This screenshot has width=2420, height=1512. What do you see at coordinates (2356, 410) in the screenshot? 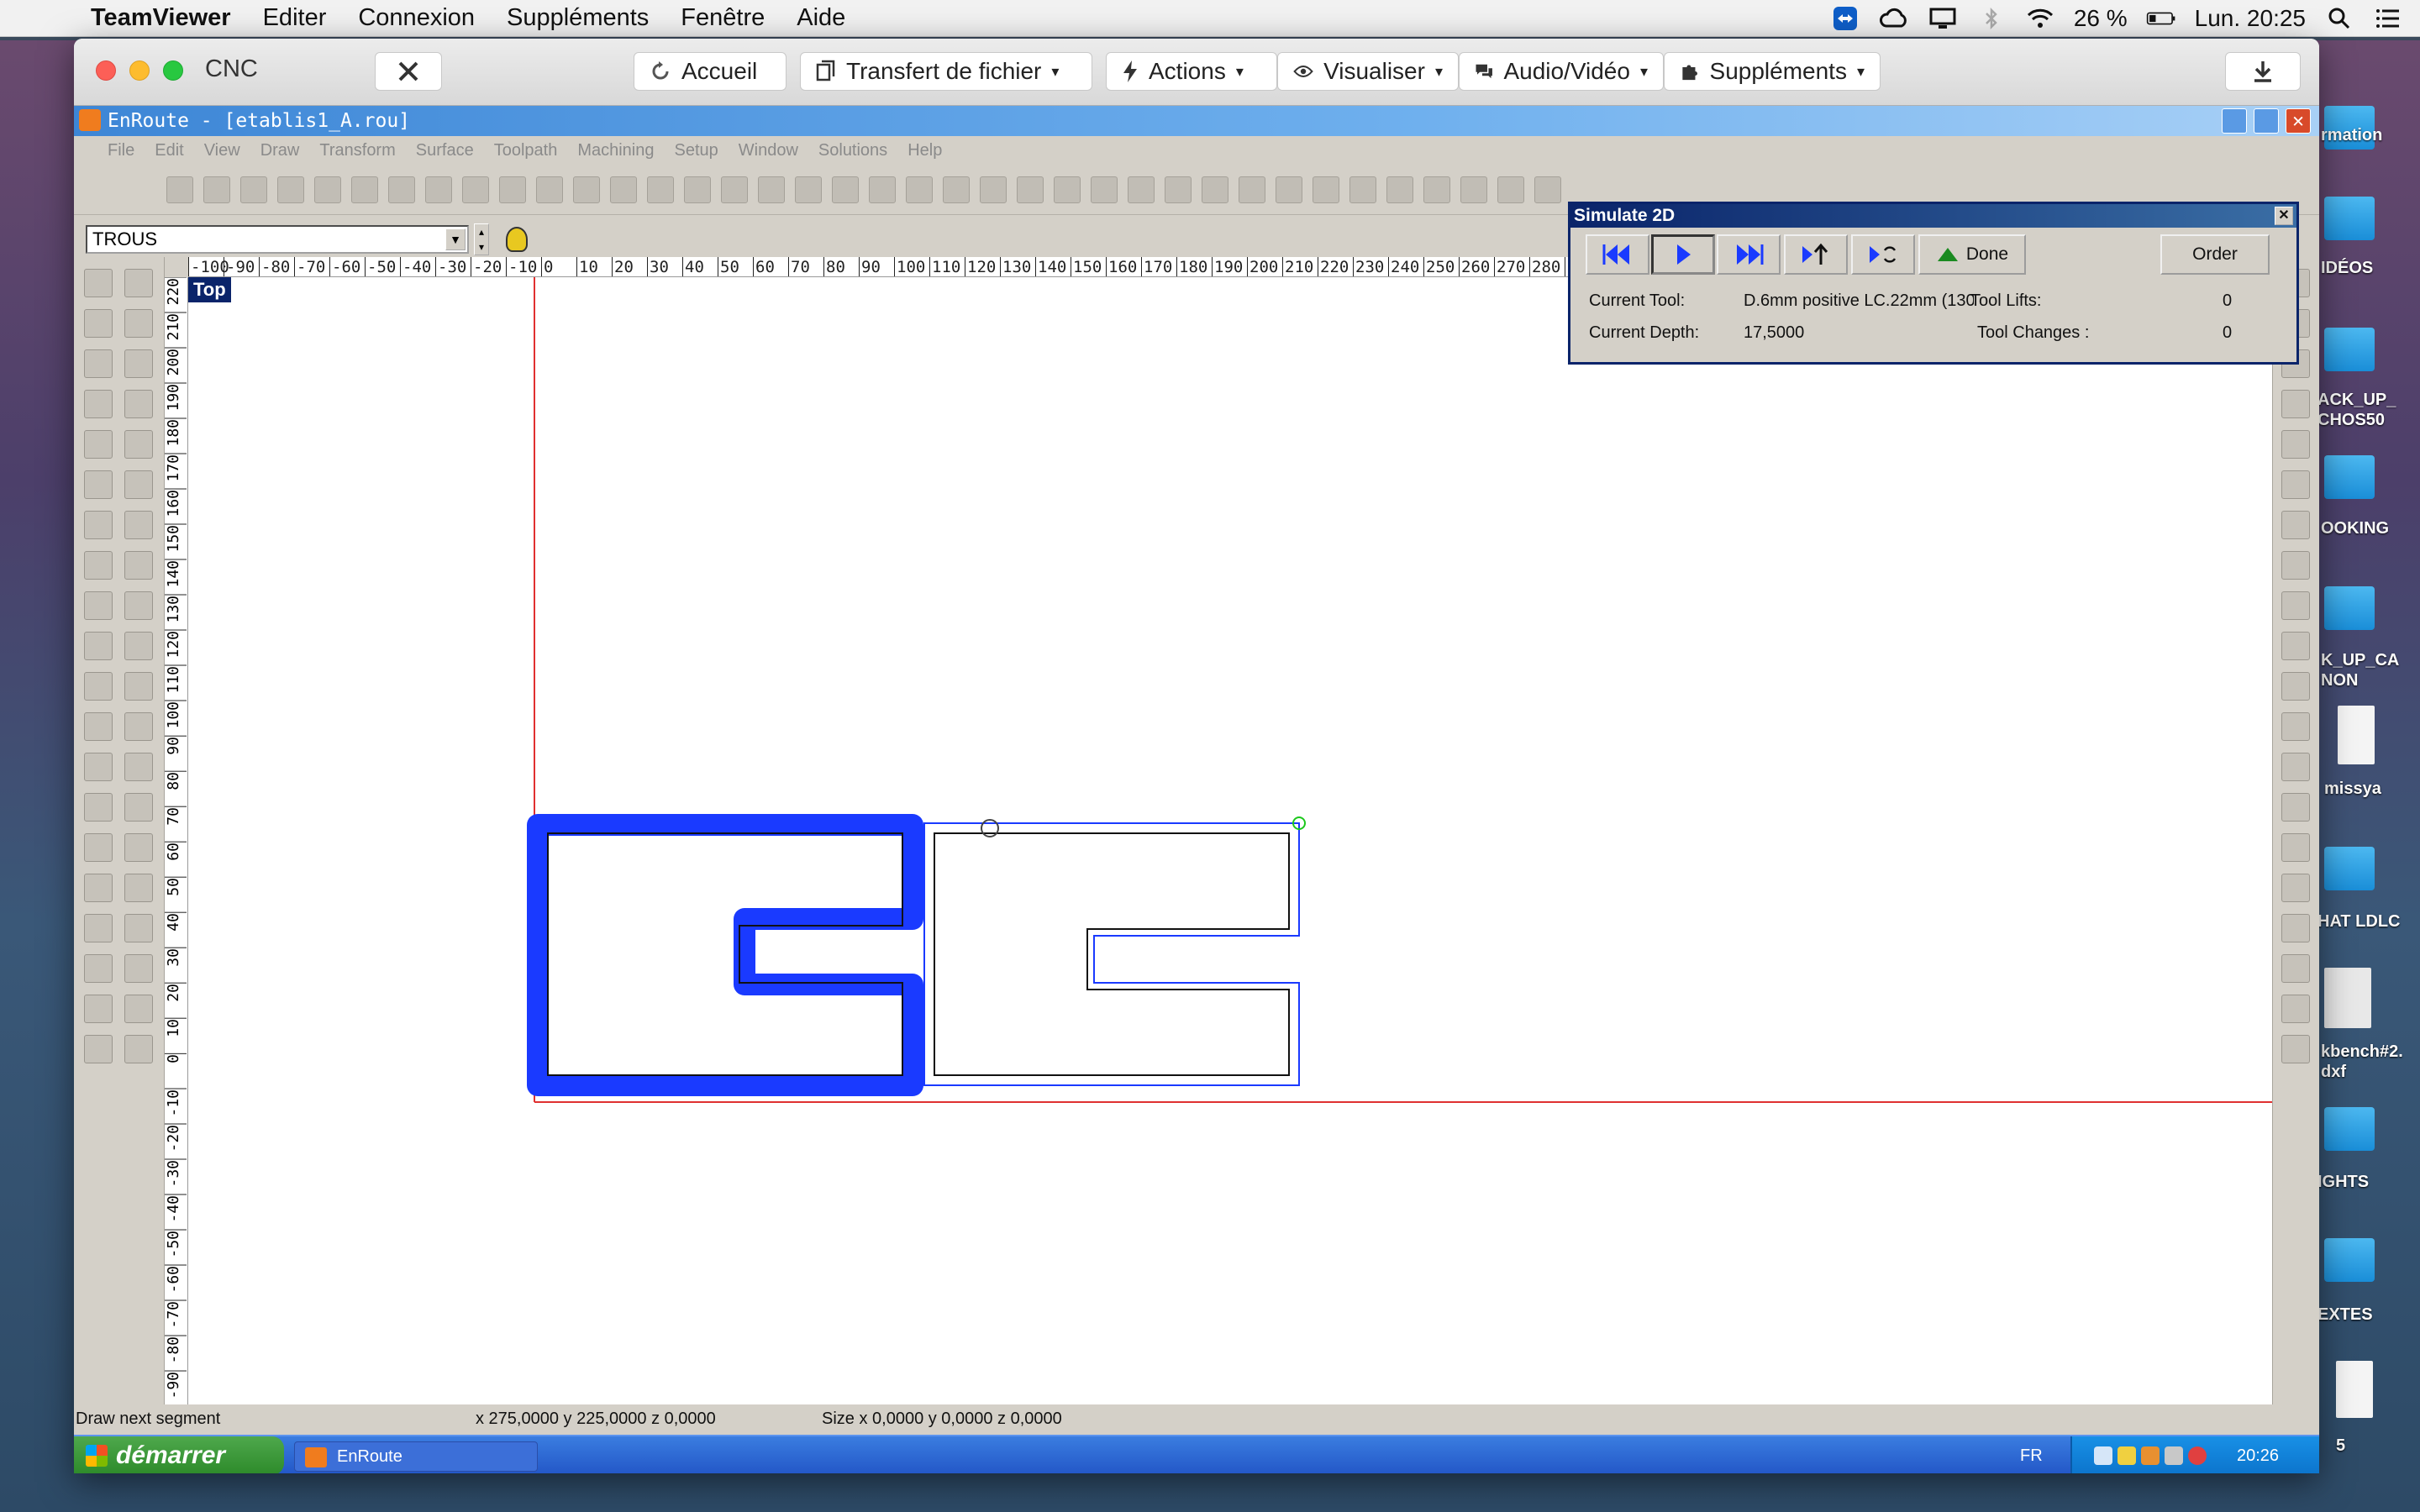
I see `desktop-label: ACK_UP_ CHOS50` at bounding box center [2356, 410].